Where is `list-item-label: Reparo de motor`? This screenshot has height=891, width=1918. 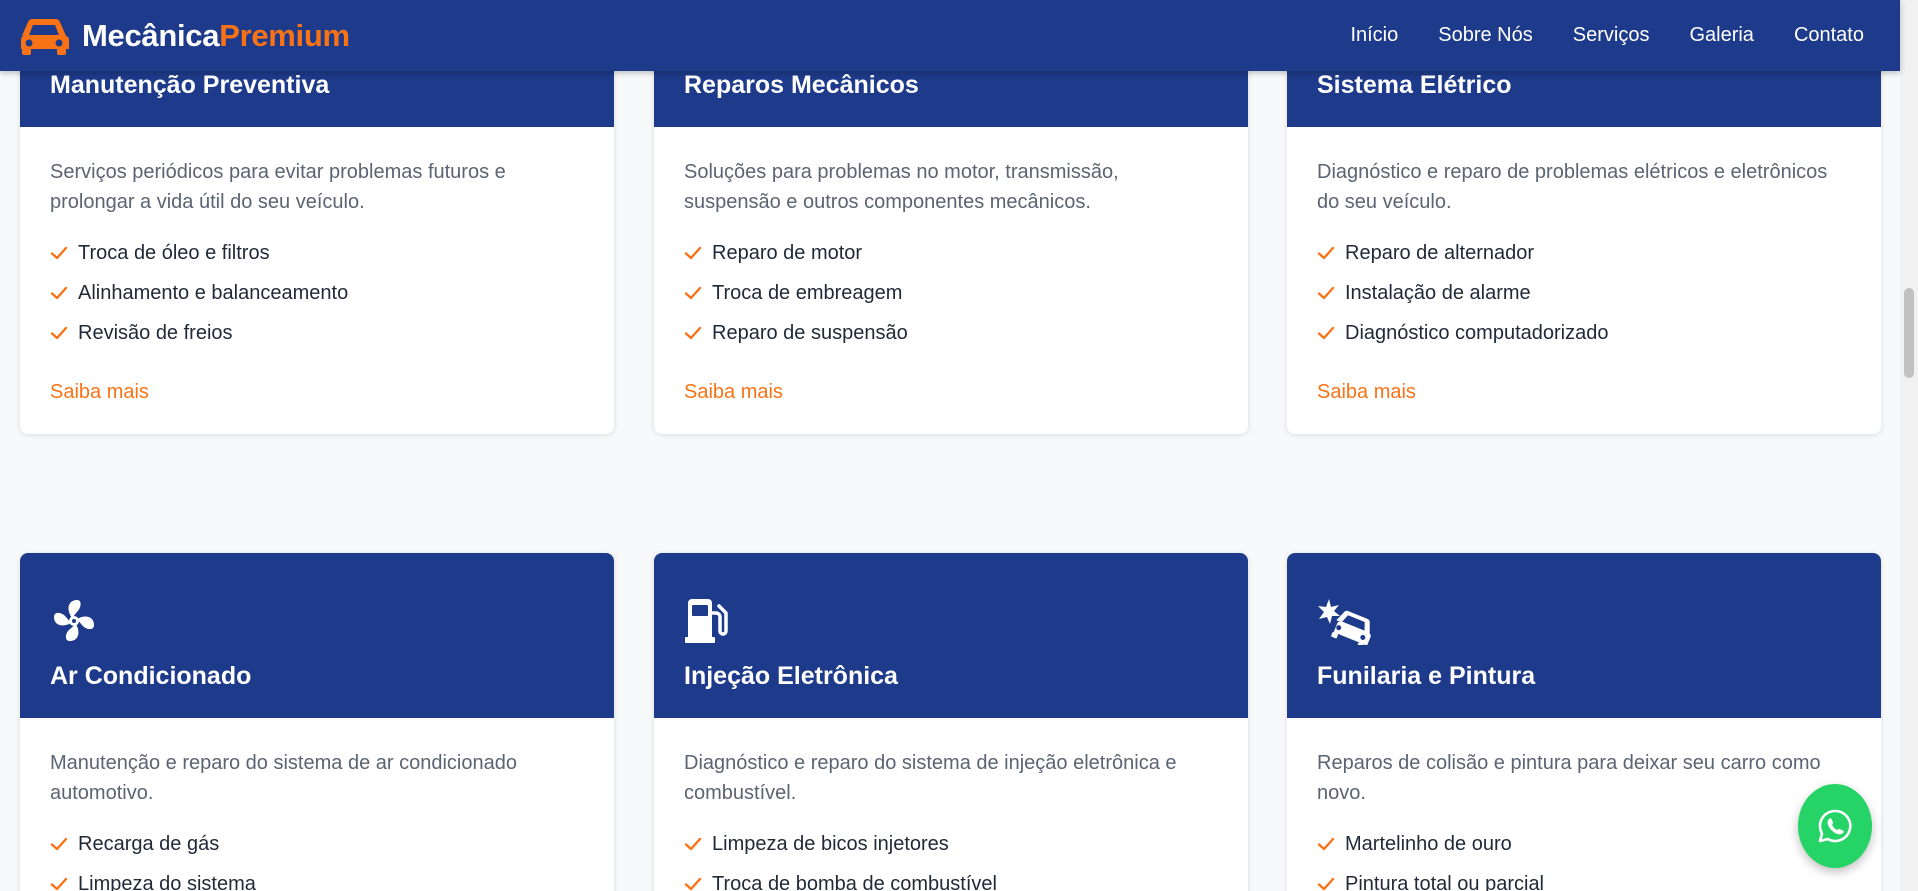 list-item-label: Reparo de motor is located at coordinates (787, 253).